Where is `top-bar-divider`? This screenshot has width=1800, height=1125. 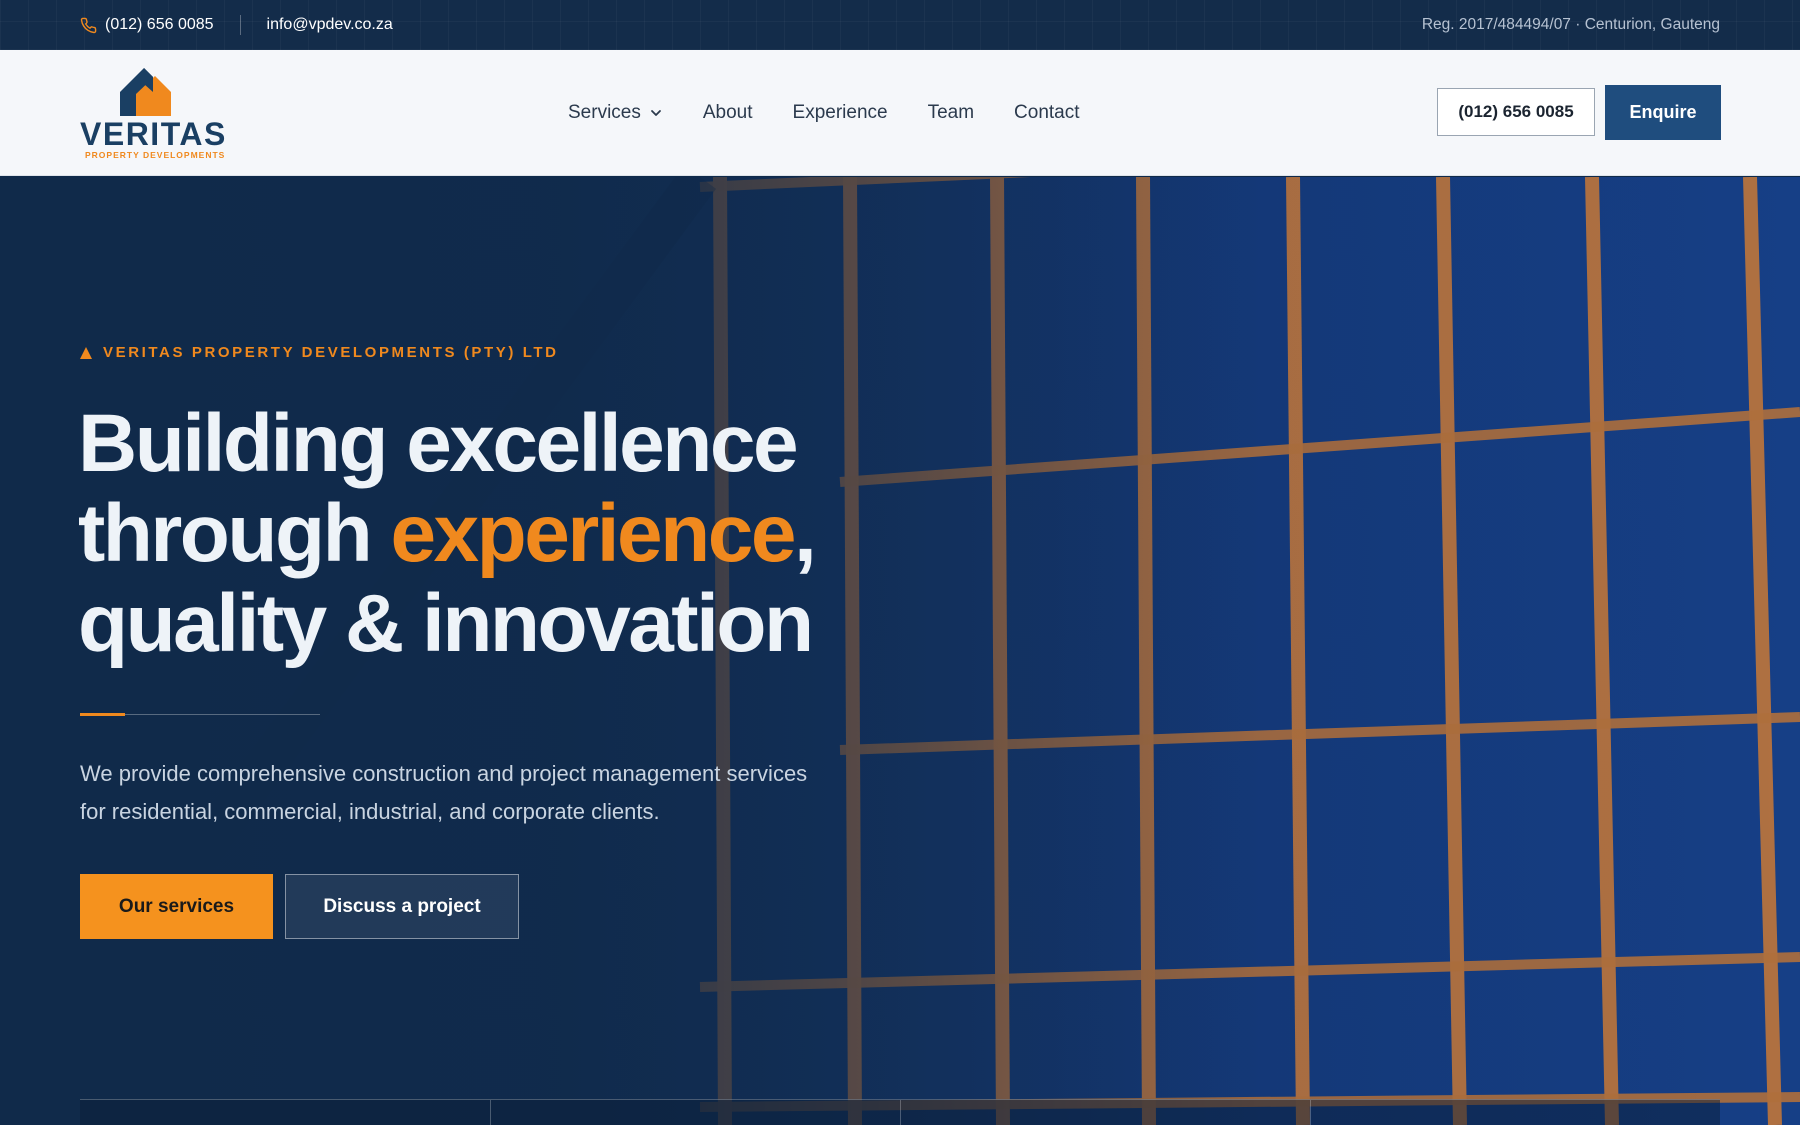 top-bar-divider is located at coordinates (240, 25).